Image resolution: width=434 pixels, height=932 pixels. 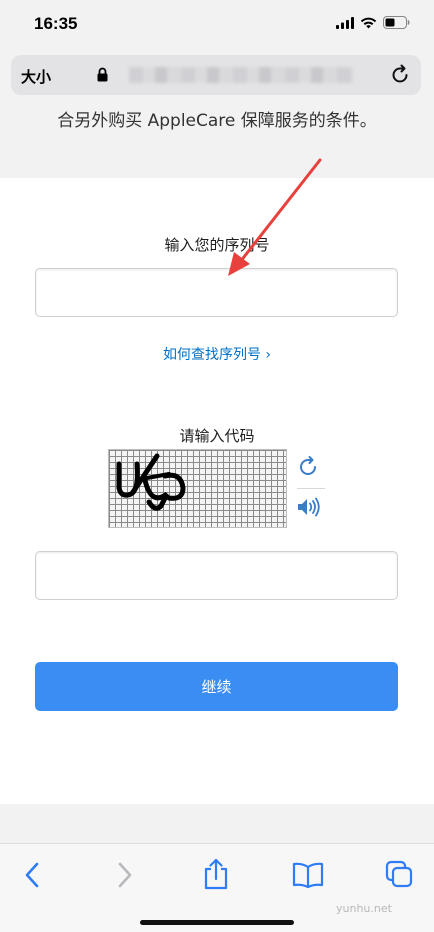 I want to click on refresh-captcha-icon, so click(x=308, y=467).